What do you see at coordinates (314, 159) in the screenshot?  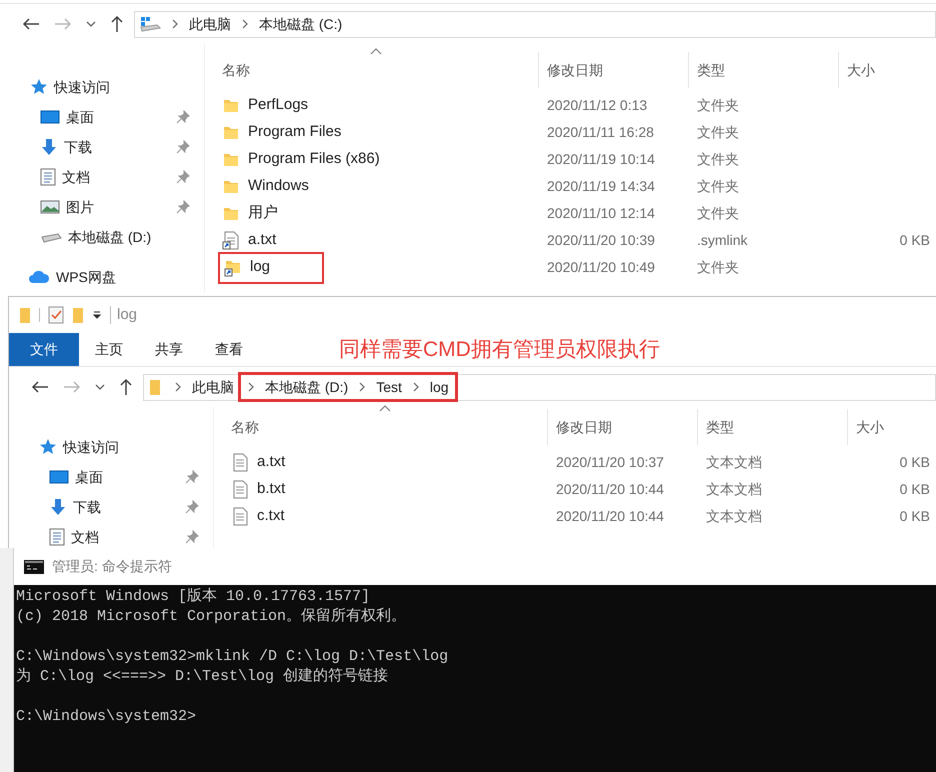 I see `file-name: Program Files (x86)` at bounding box center [314, 159].